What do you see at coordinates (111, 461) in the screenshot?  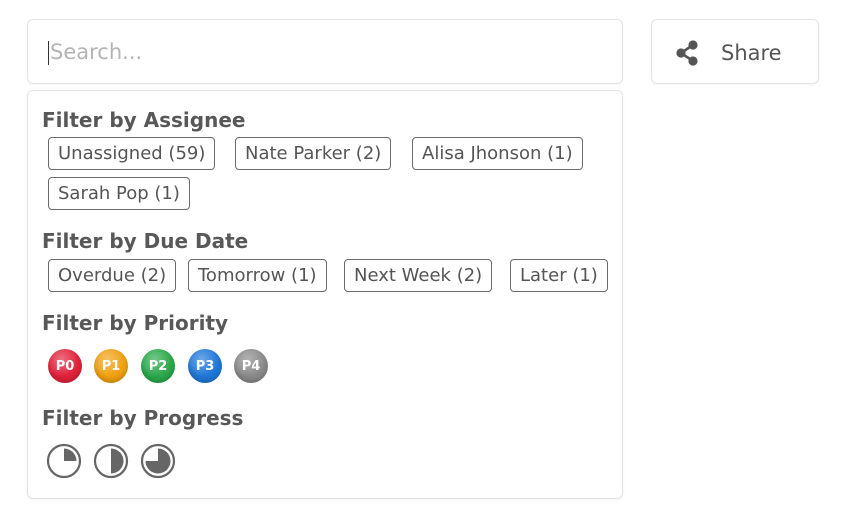 I see `progress-half-icon` at bounding box center [111, 461].